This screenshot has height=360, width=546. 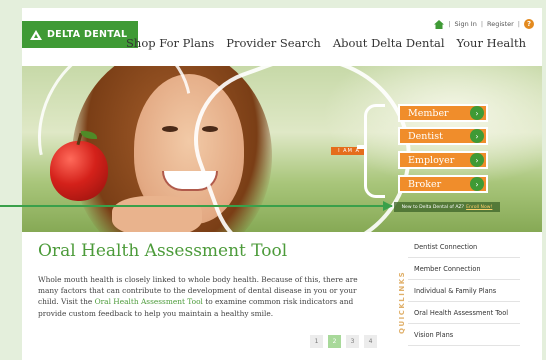 I want to click on quicklink-oral-health-assessment-tool: Oral Health Assessment Tool, so click(x=464, y=313).